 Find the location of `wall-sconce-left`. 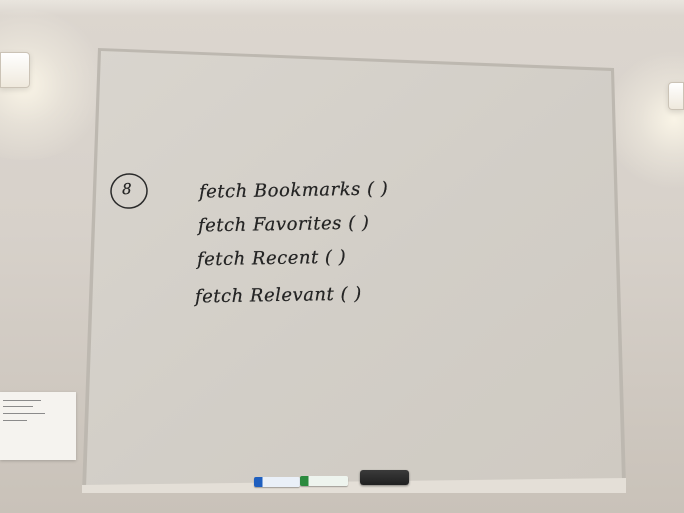

wall-sconce-left is located at coordinates (15, 70).